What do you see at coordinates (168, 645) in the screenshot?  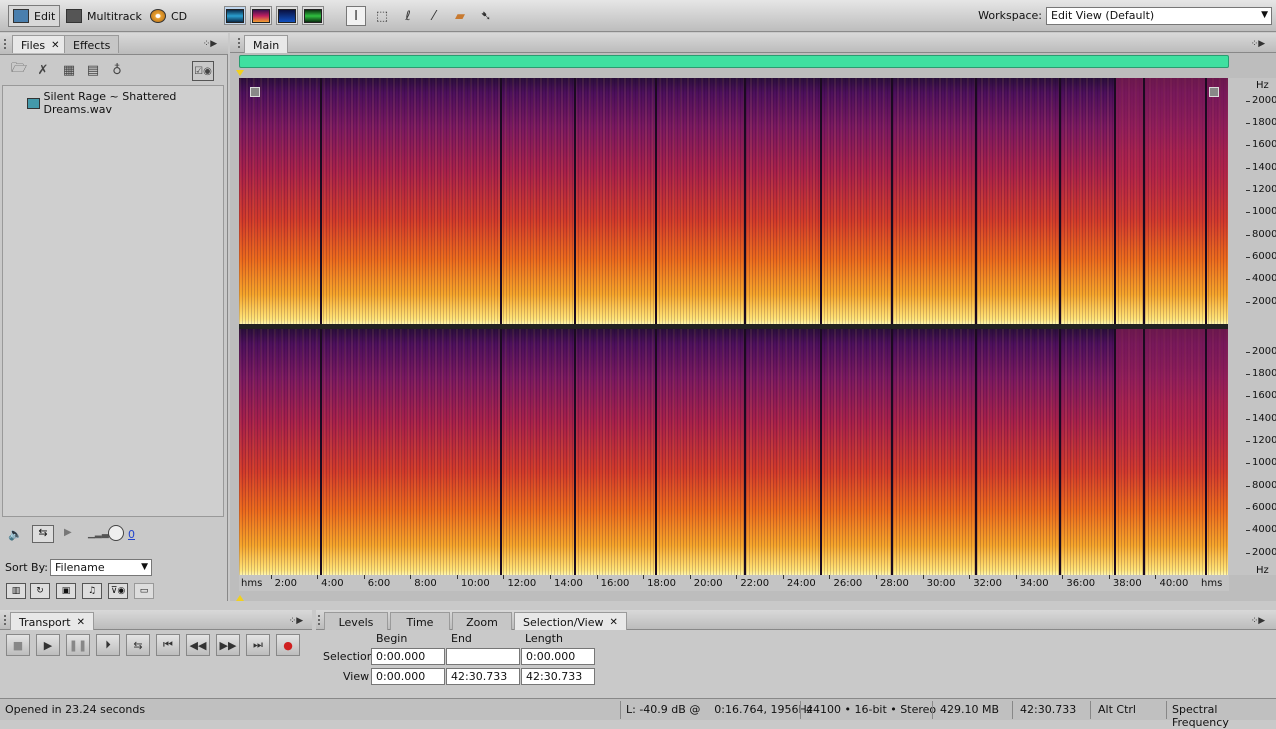 I see `go-to-start-button: ⏮` at bounding box center [168, 645].